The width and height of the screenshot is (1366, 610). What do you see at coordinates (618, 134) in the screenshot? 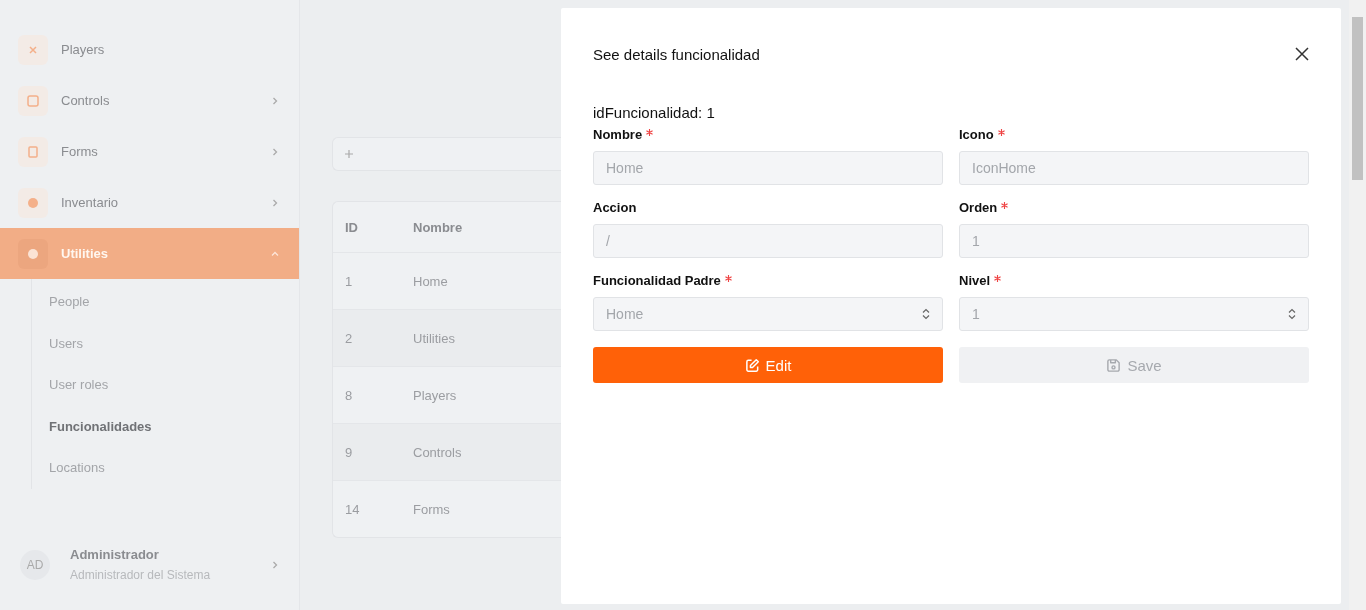
I see `field-label: Nombre` at bounding box center [618, 134].